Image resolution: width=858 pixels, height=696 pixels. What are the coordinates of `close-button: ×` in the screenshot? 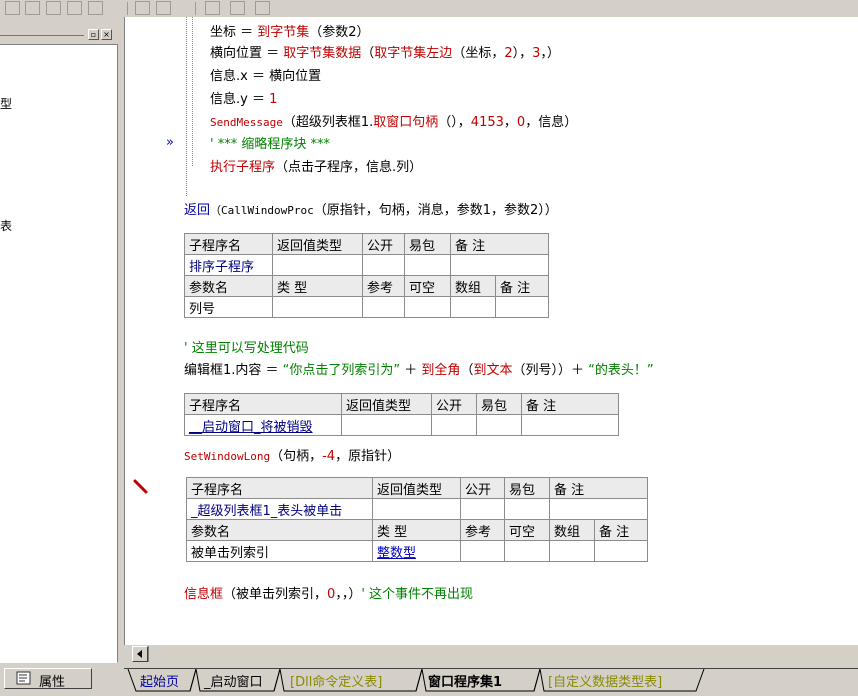 It's located at (106, 34).